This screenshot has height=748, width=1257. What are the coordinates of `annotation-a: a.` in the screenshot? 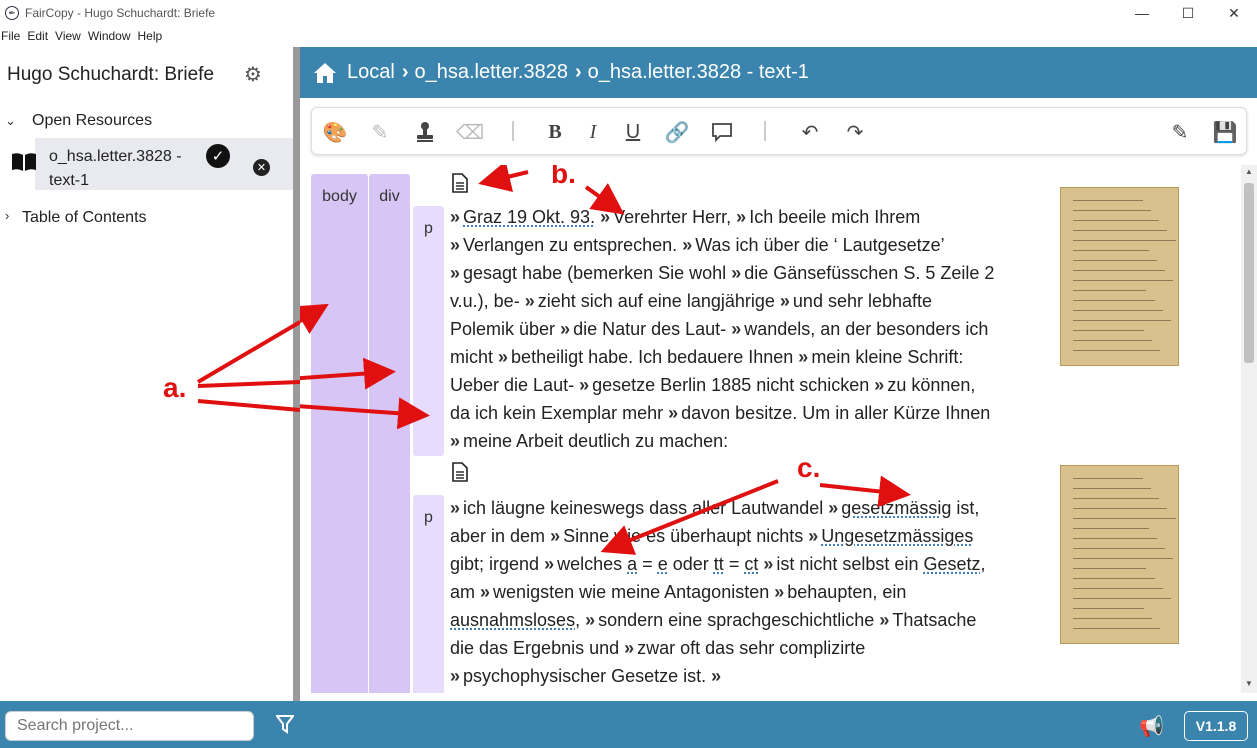 It's located at (175, 387).